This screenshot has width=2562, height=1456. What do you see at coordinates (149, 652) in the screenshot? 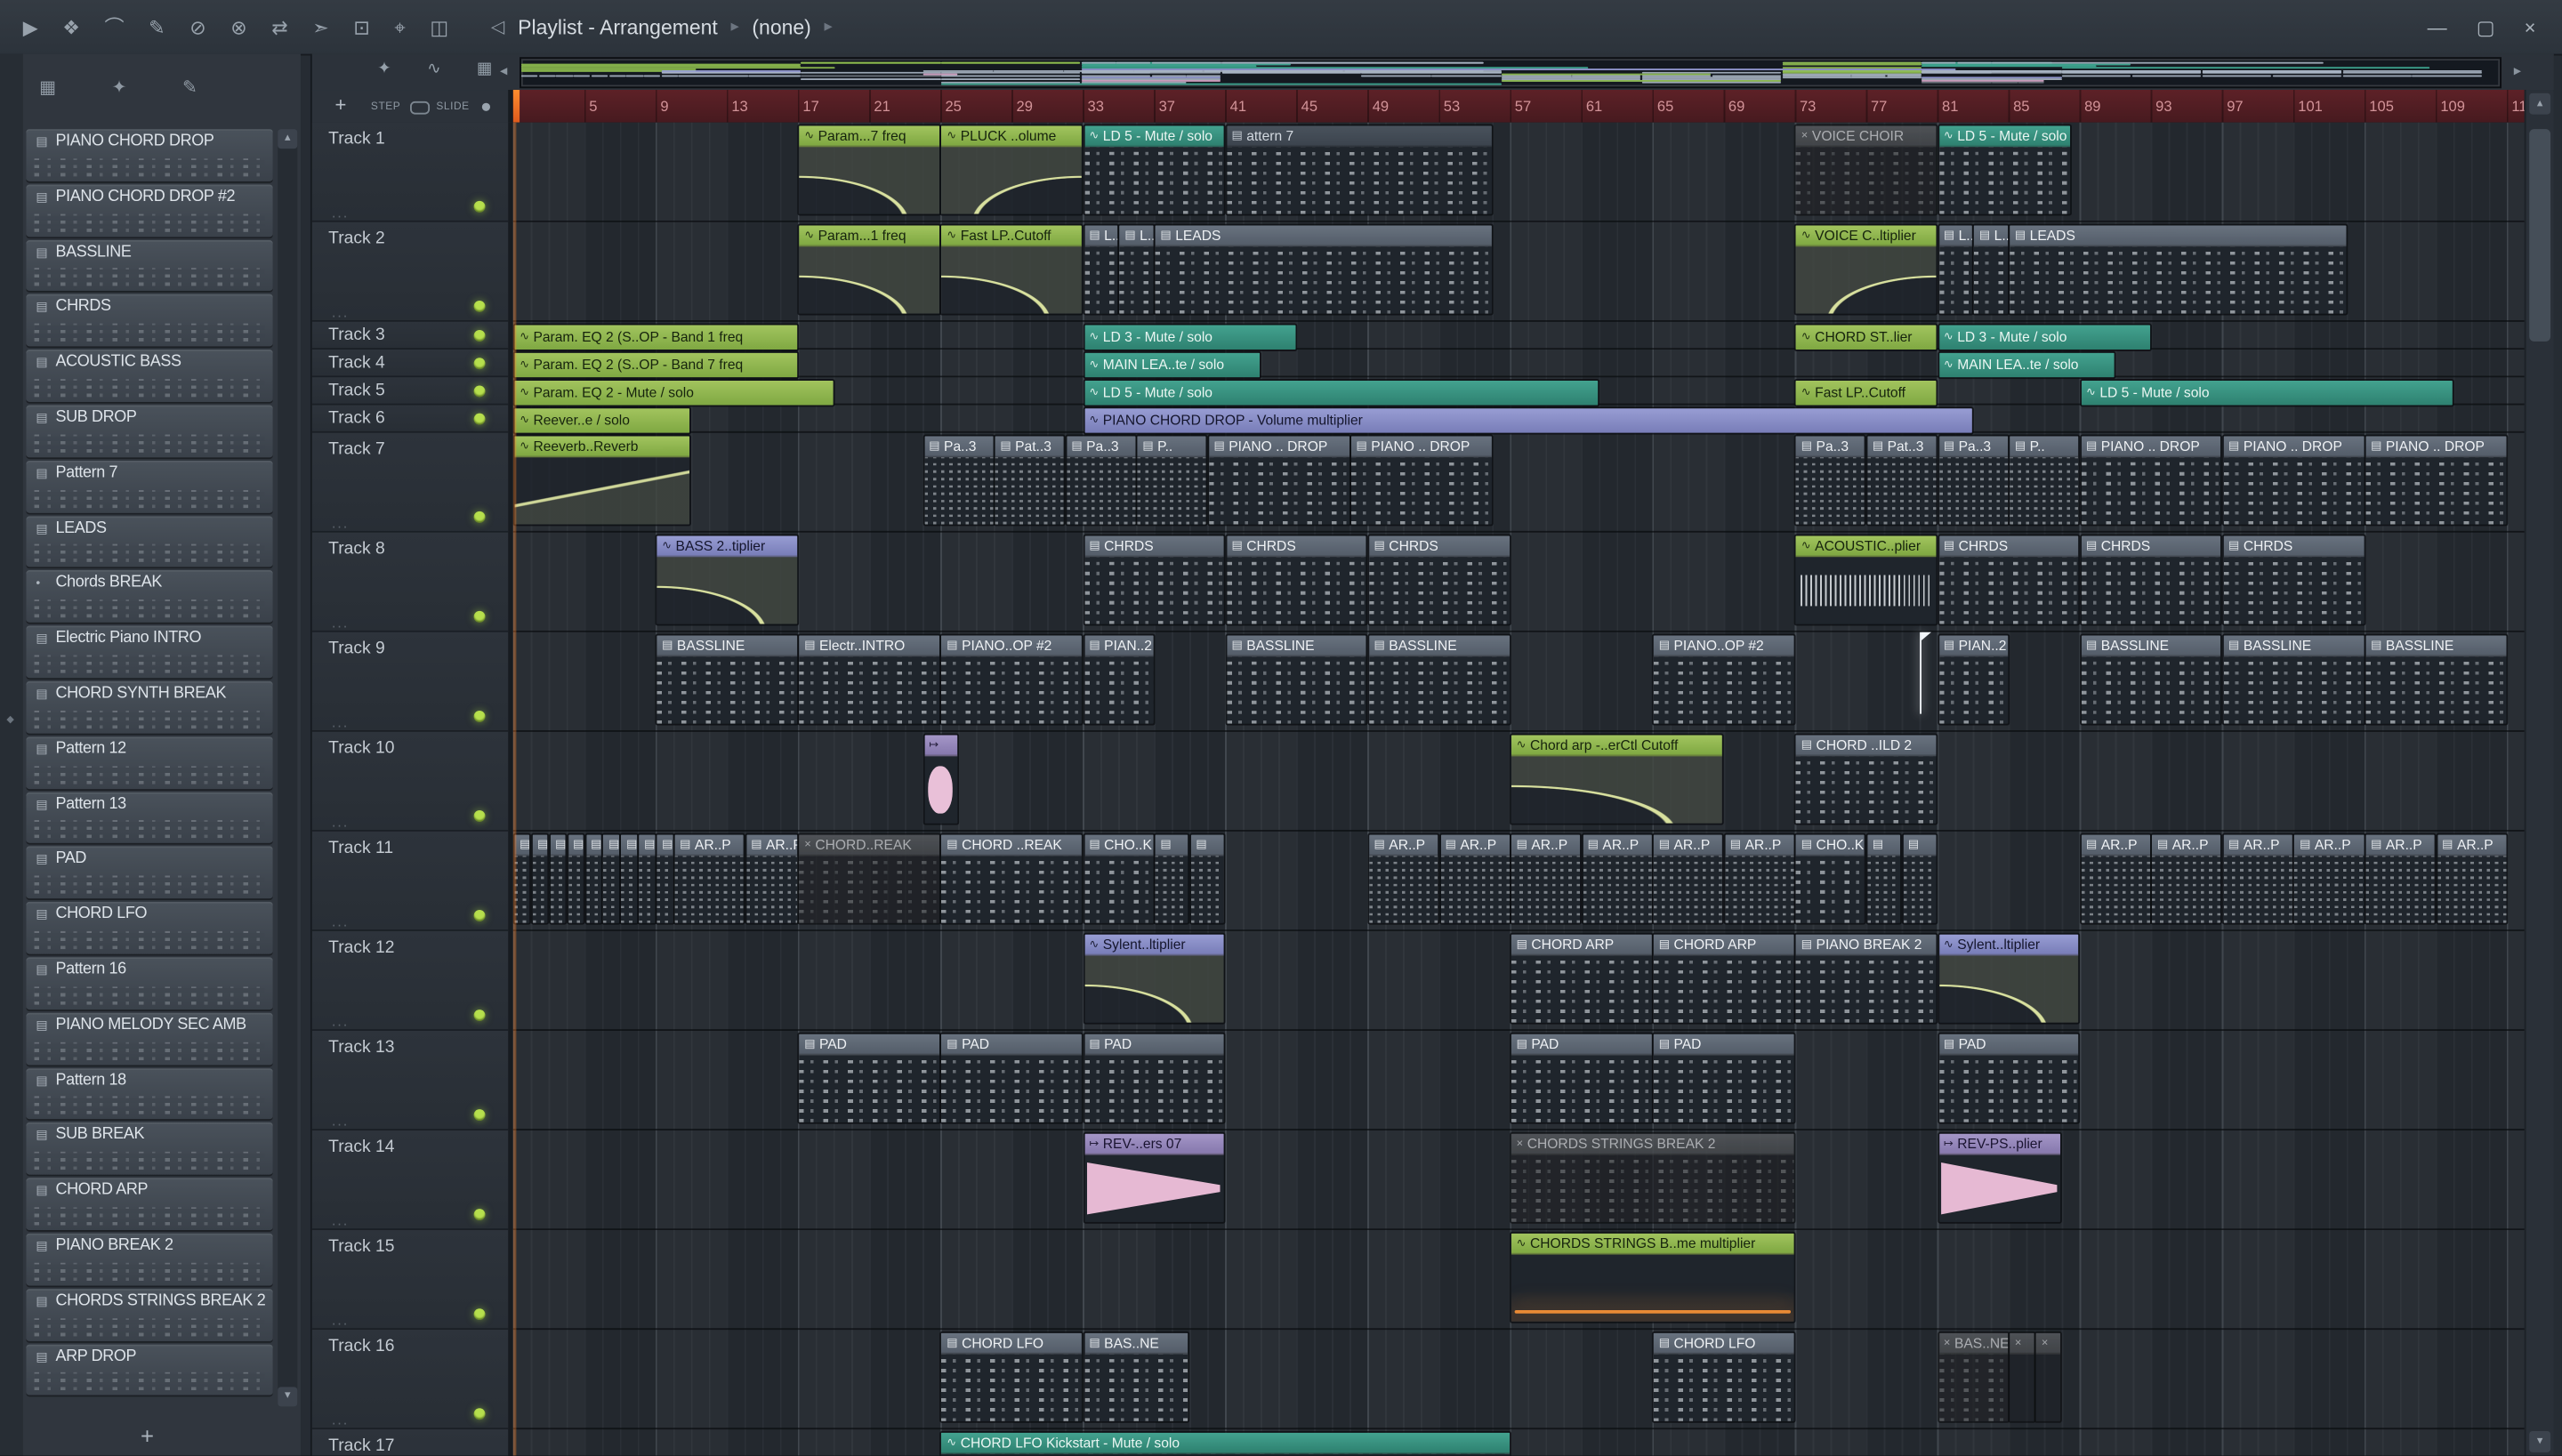
I see `pattern-item: ▤ Electric Piano INTRO` at bounding box center [149, 652].